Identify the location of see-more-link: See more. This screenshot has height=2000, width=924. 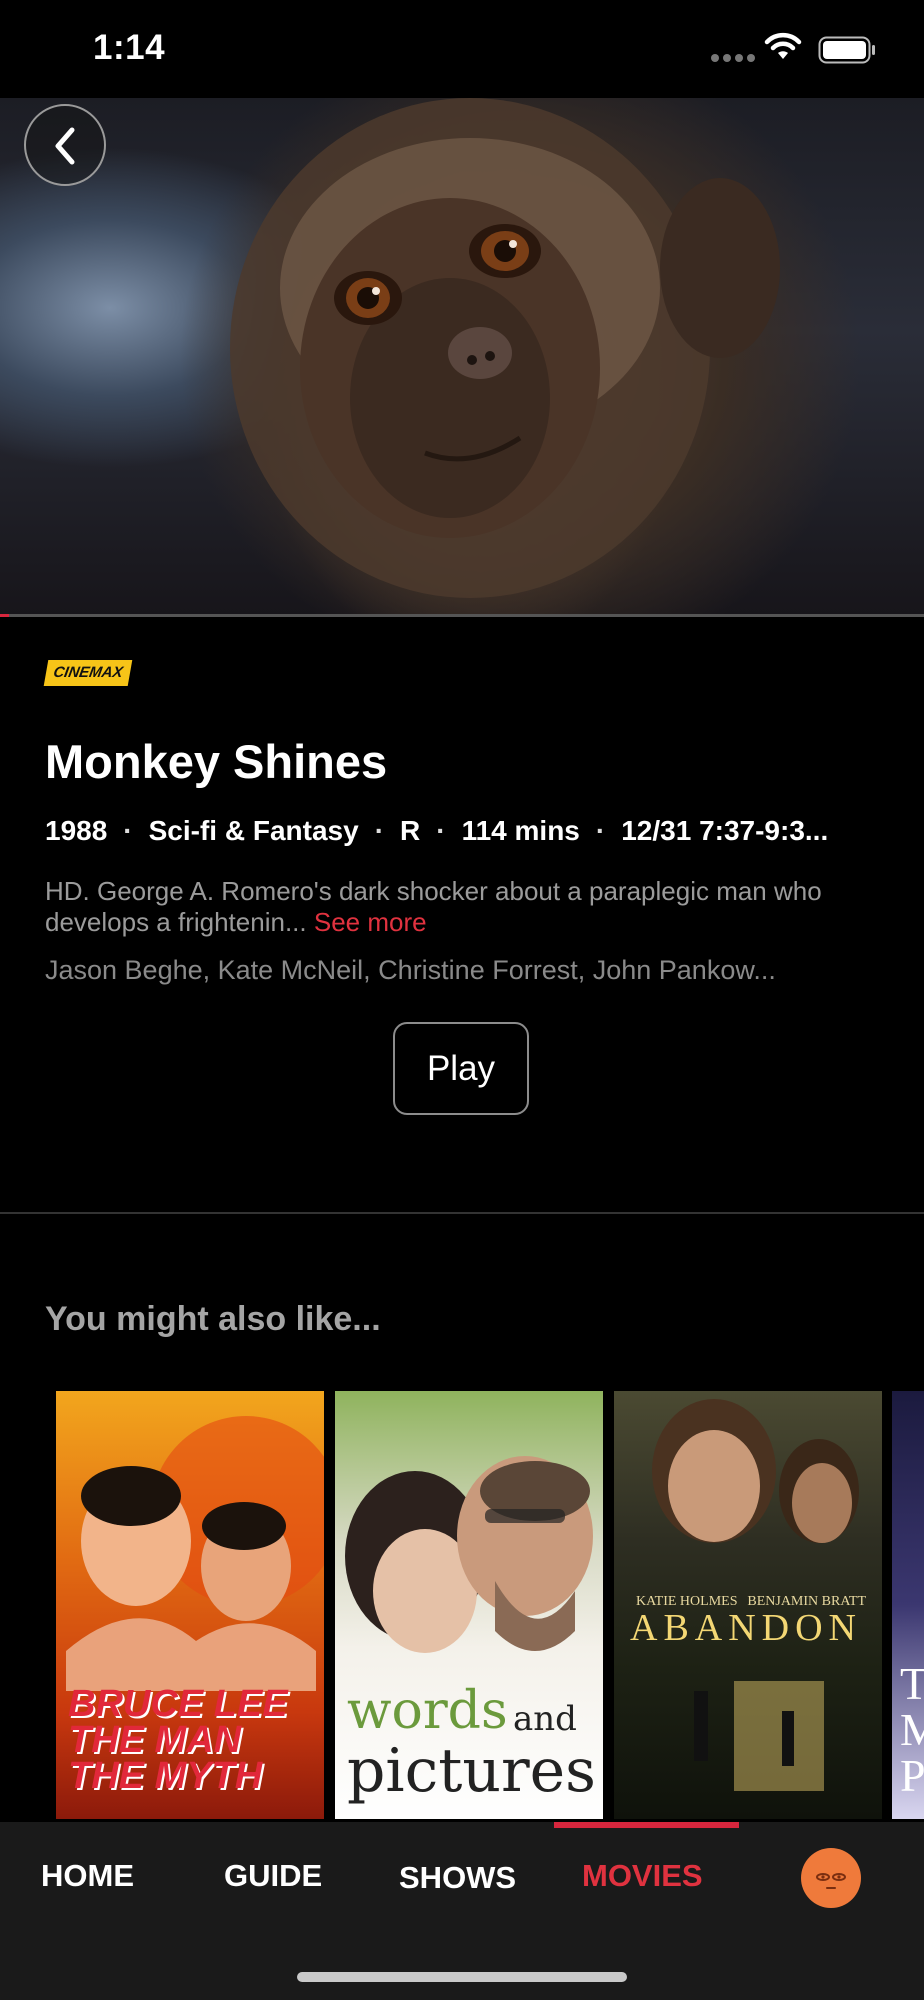
(370, 922).